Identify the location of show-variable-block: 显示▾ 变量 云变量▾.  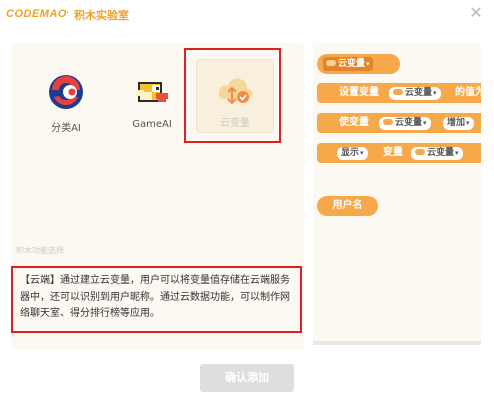
(399, 153).